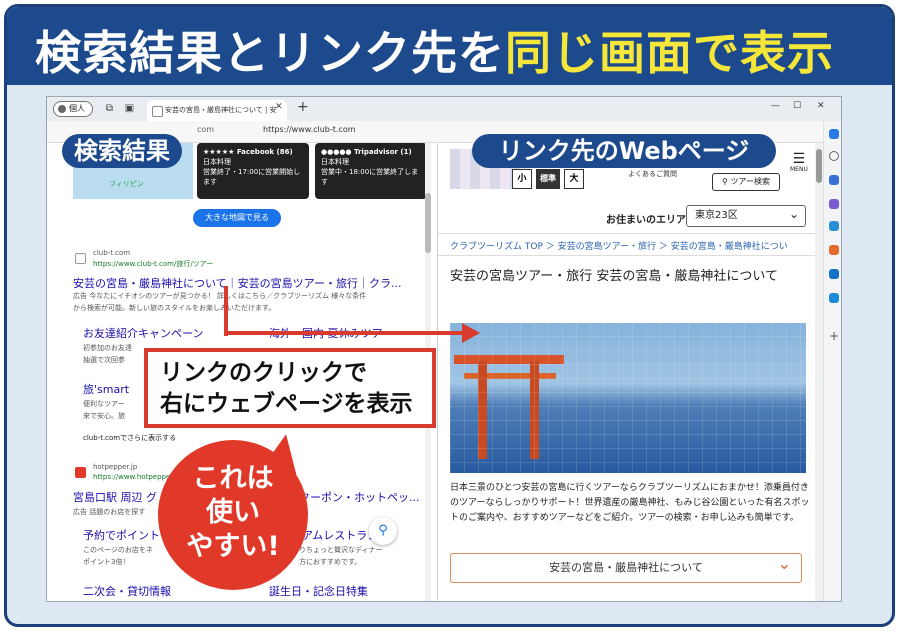 Image resolution: width=899 pixels, height=631 pixels. What do you see at coordinates (366, 152) in the screenshot?
I see `card-rating: ●●●●● Tripadvisor (1)` at bounding box center [366, 152].